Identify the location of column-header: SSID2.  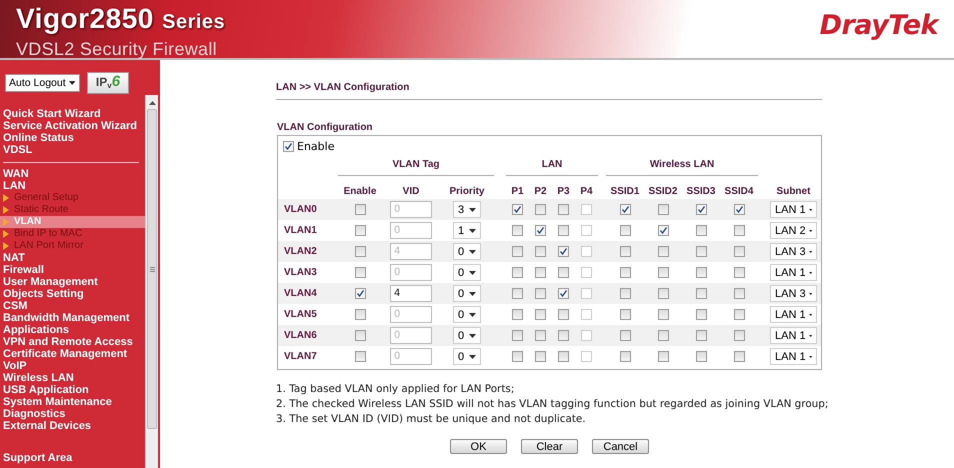
(663, 190).